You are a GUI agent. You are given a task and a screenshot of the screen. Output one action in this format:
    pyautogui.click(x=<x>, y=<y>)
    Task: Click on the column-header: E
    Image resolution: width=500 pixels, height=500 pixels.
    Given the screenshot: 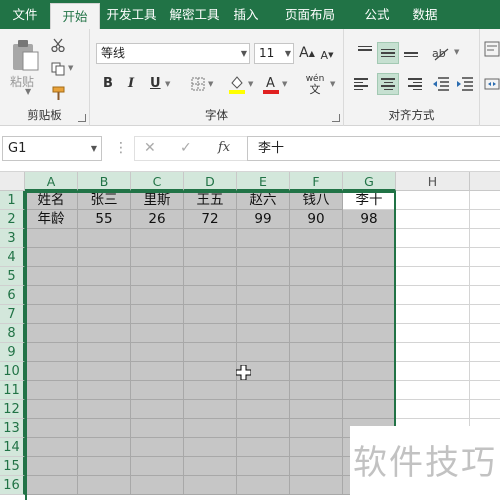 What is the action you would take?
    pyautogui.click(x=263, y=181)
    